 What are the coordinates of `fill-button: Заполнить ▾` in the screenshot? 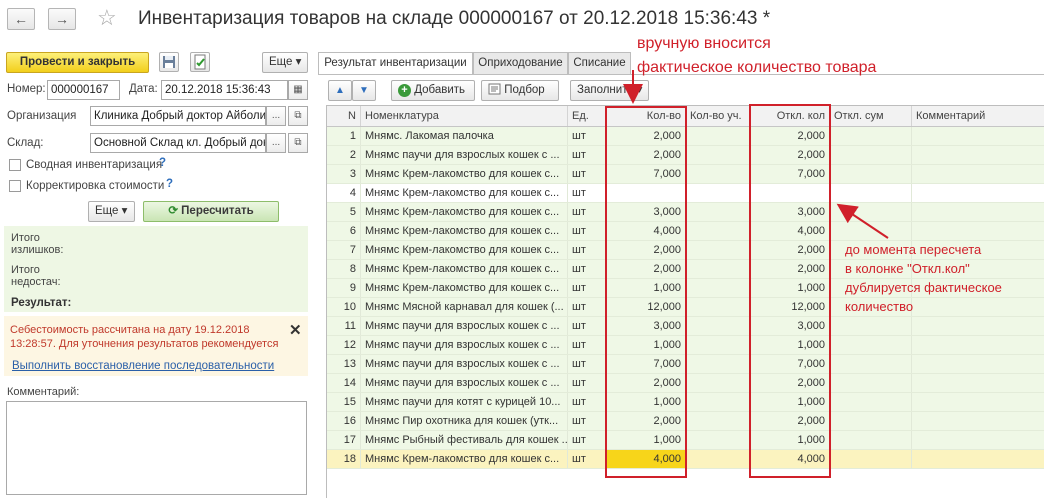 It's located at (609, 90).